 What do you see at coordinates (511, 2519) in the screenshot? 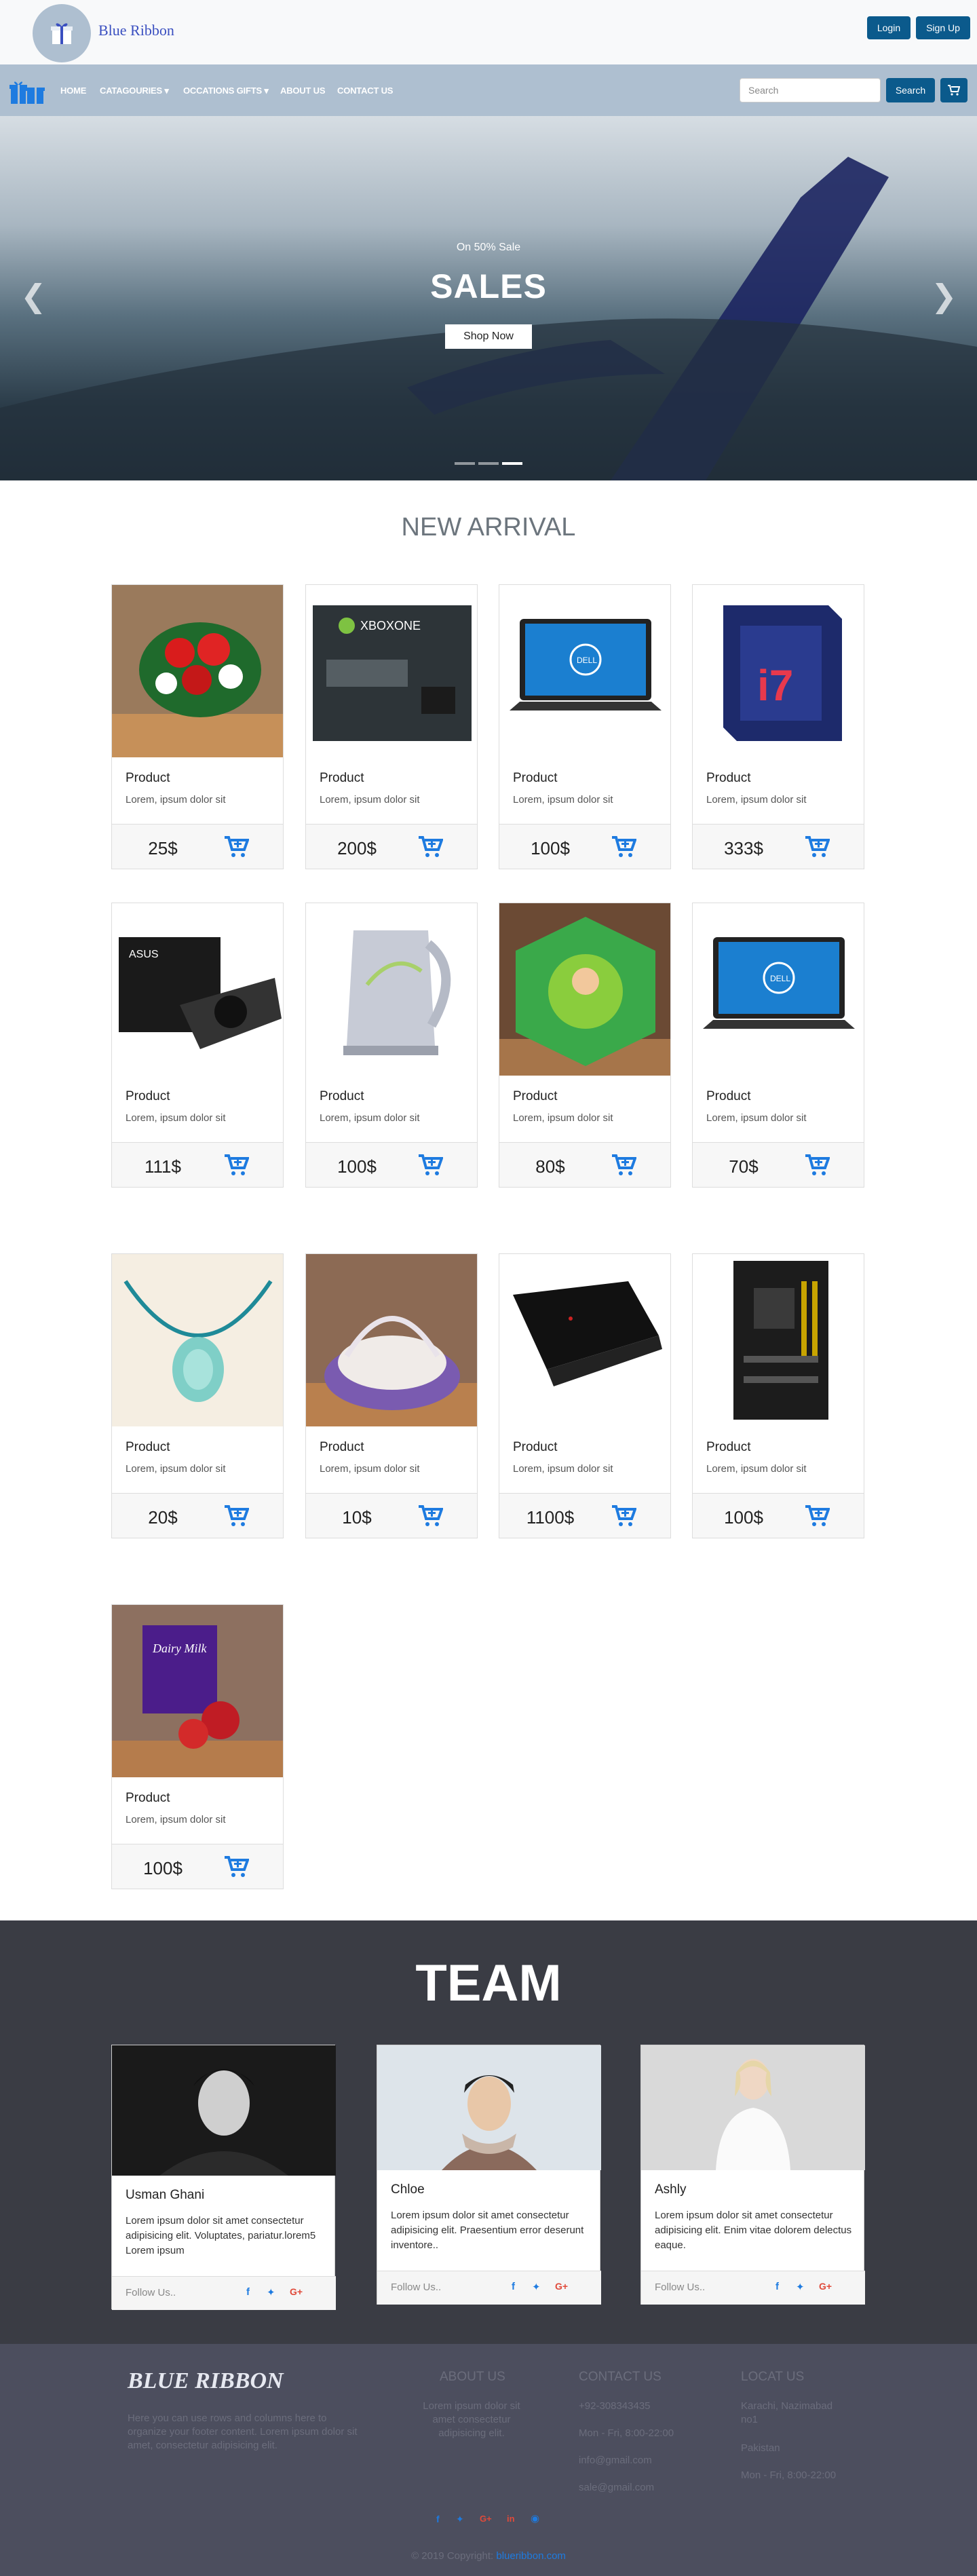
I see `linkedin-icon: in` at bounding box center [511, 2519].